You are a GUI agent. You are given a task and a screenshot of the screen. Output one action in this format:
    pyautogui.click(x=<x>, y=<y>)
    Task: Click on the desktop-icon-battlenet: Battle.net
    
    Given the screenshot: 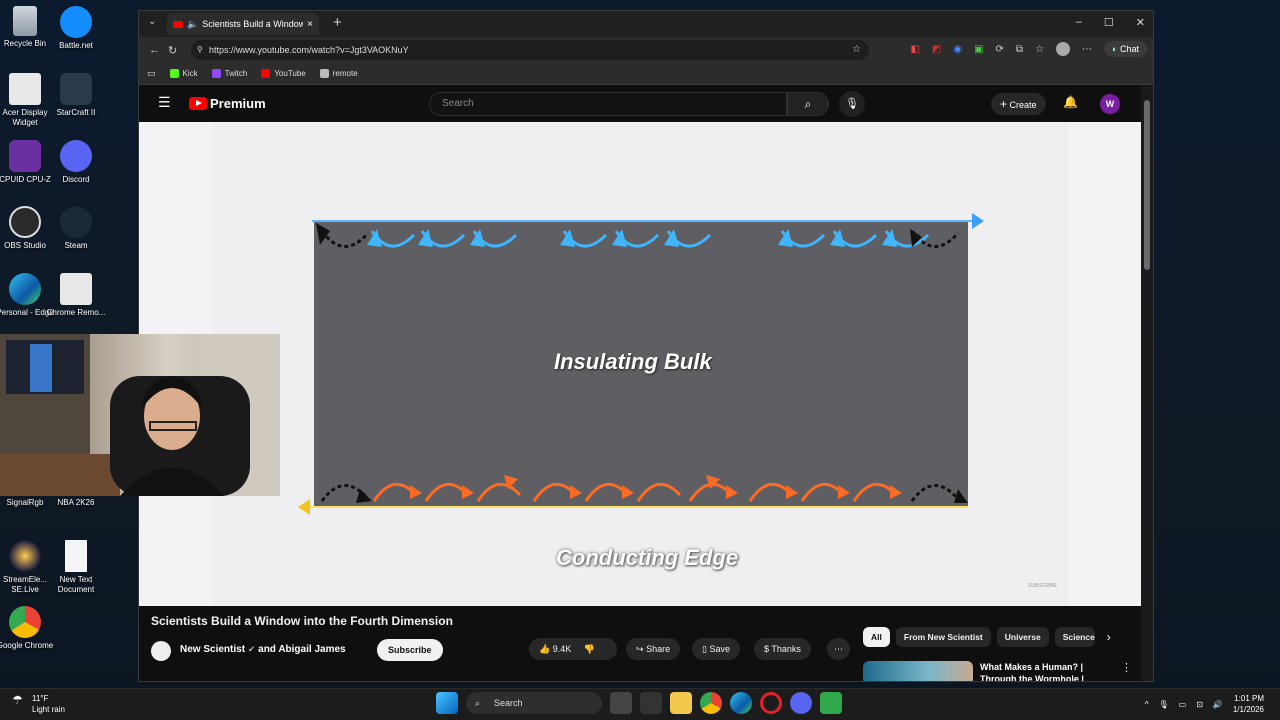 What is the action you would take?
    pyautogui.click(x=76, y=28)
    